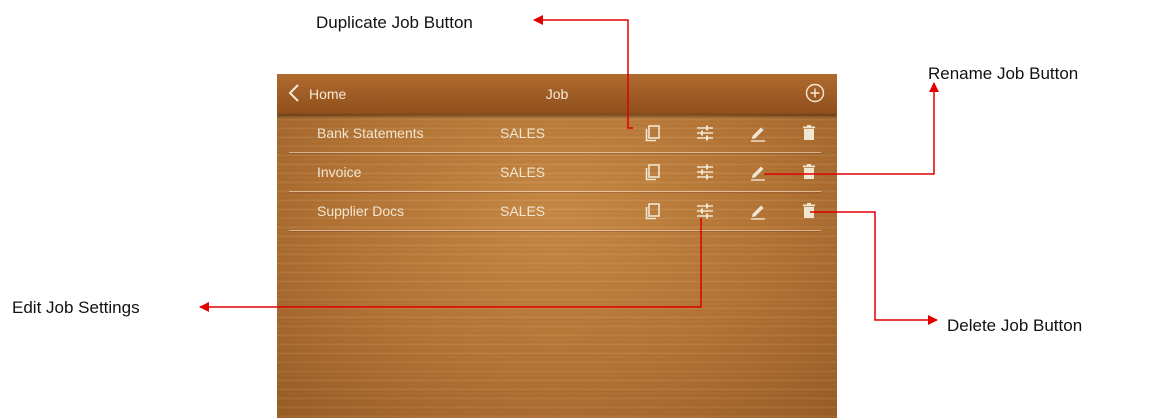  What do you see at coordinates (450, 265) in the screenshot?
I see `edit-settings-callout-arrow` at bounding box center [450, 265].